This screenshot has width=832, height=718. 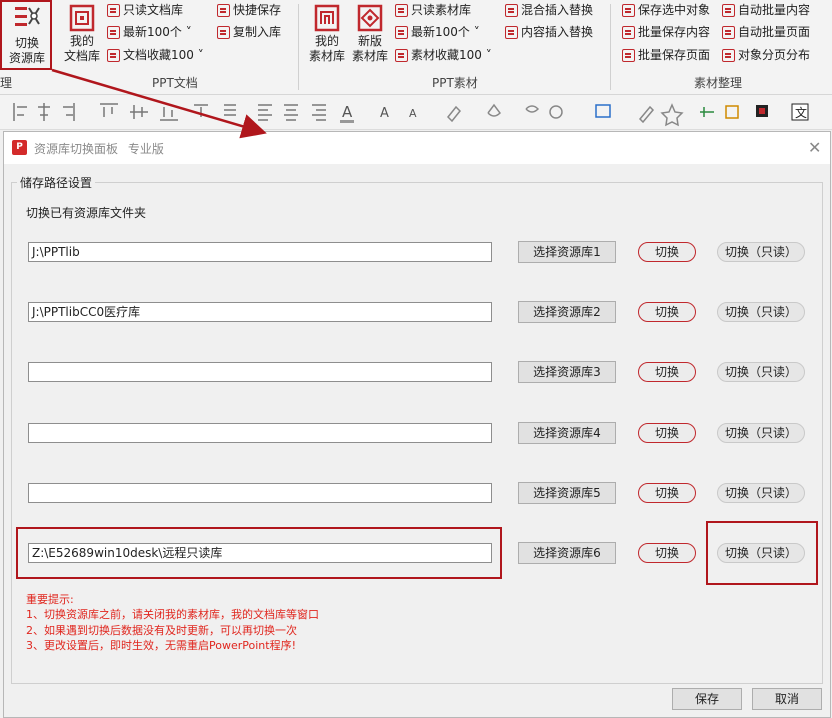 I want to click on annotation-arrow, so click(x=159, y=103).